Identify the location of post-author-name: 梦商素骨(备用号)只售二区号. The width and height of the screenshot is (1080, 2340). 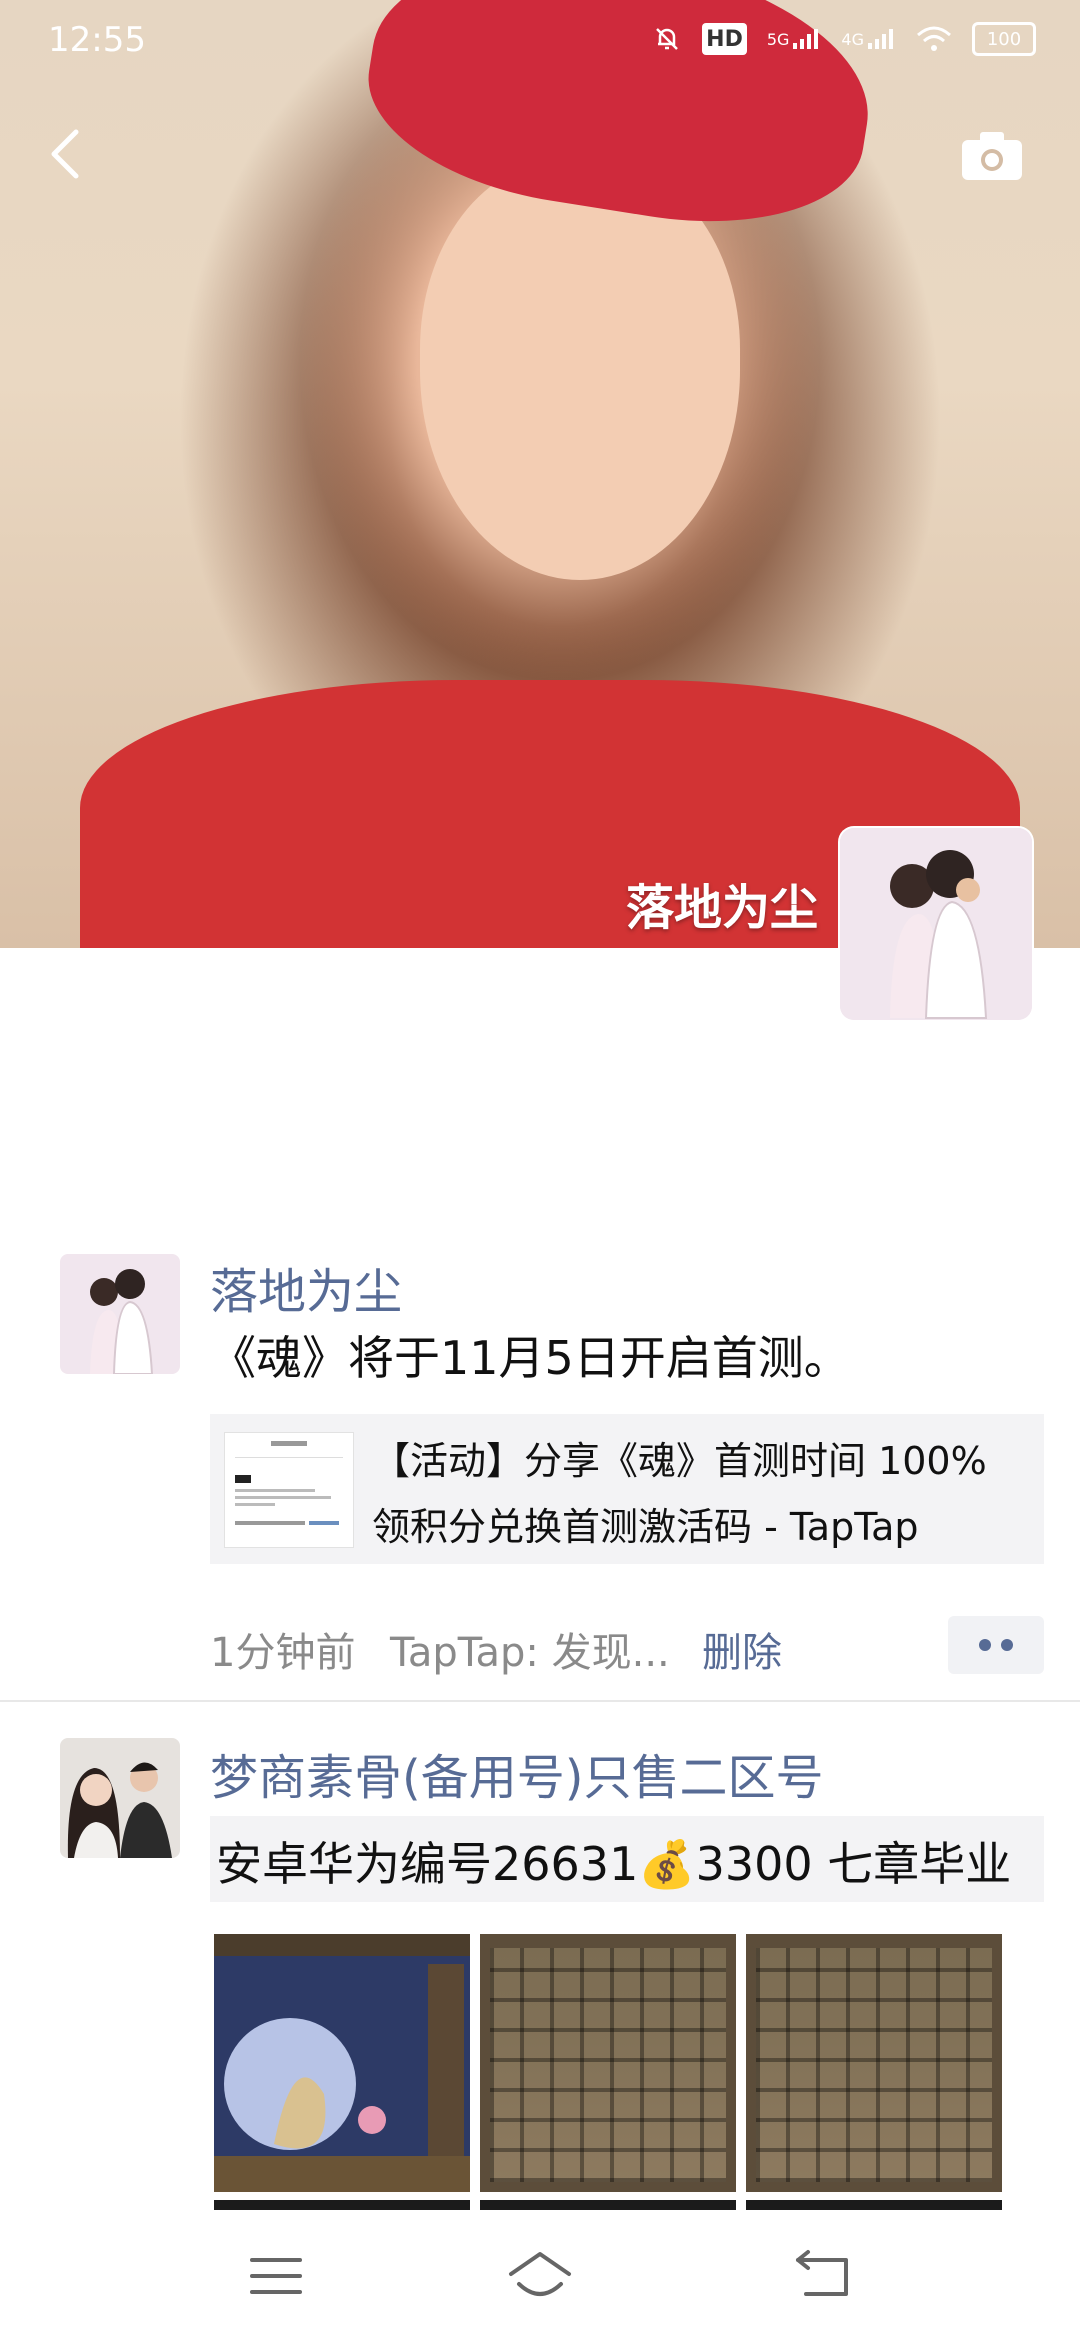
(516, 1773).